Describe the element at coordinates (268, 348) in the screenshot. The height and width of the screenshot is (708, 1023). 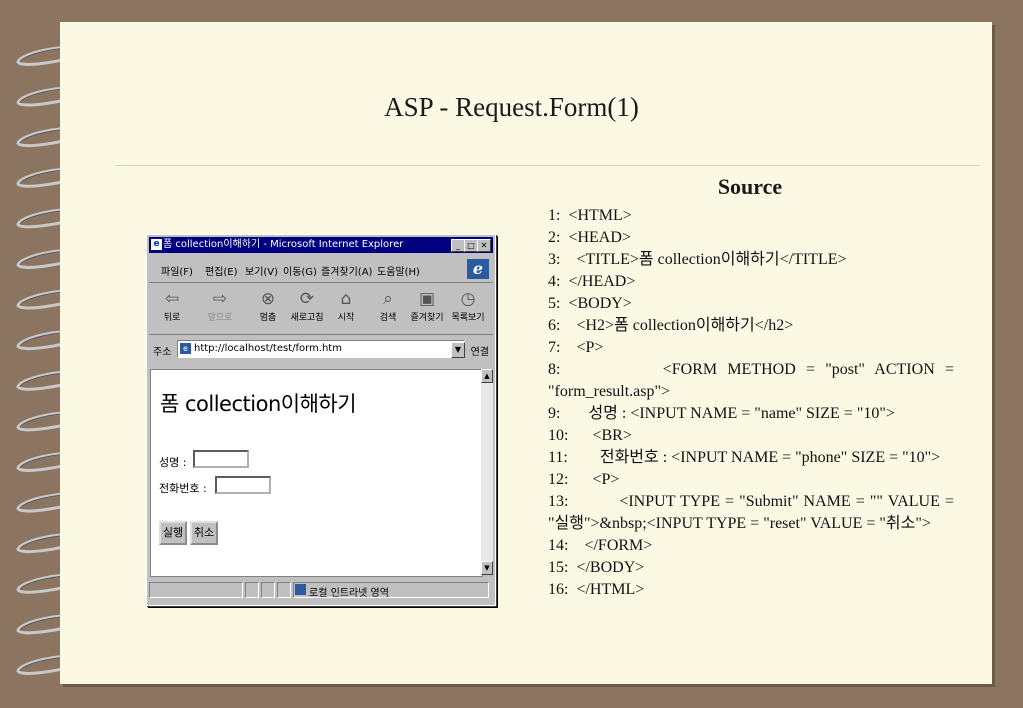
I see `address-value: http://localhost/test/form.htm` at that location.